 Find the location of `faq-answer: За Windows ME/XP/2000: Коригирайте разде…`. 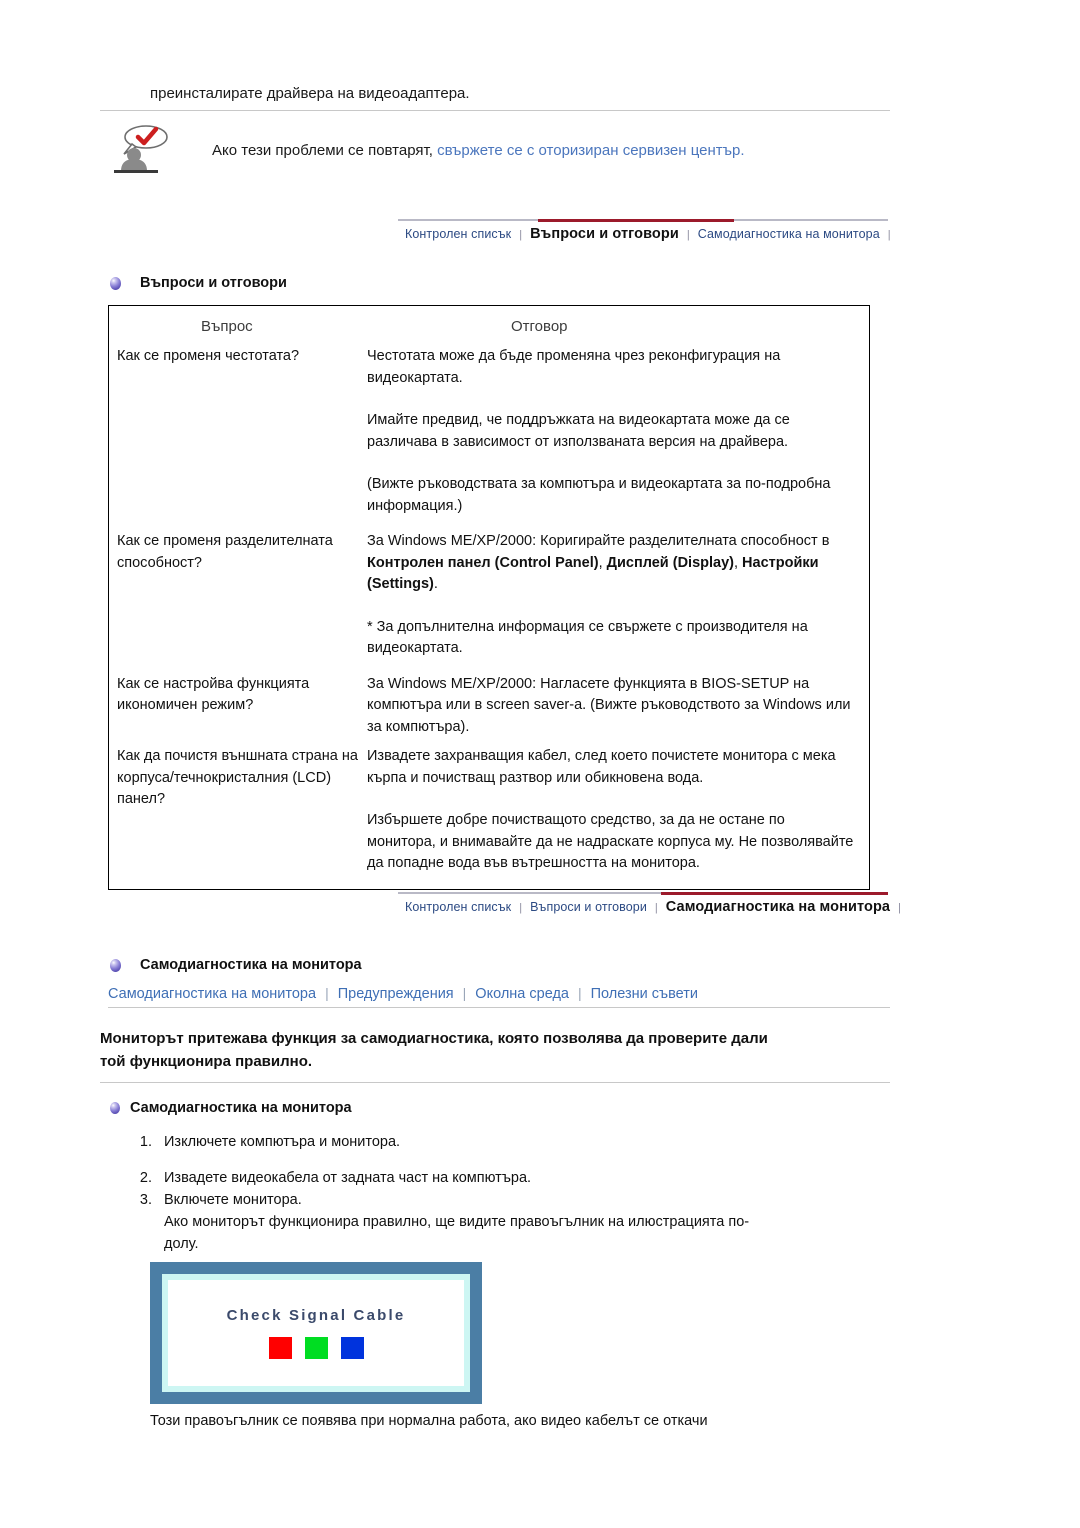

faq-answer: За Windows ME/XP/2000: Коригирайте разде… is located at coordinates (618, 595).